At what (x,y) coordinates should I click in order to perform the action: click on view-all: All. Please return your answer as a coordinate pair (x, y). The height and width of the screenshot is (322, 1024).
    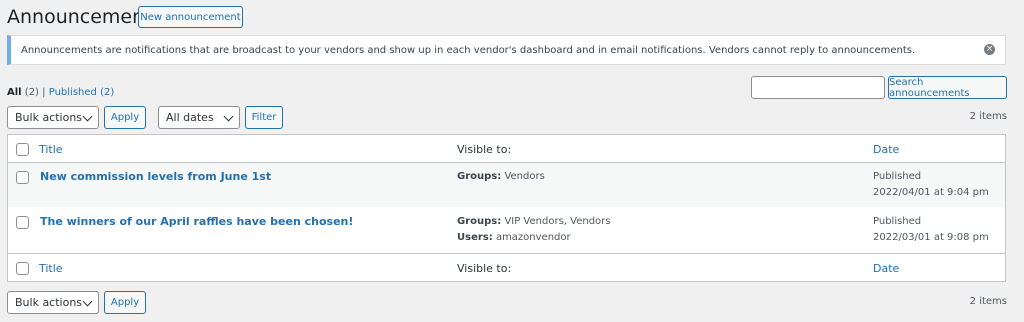
    Looking at the image, I should click on (14, 92).